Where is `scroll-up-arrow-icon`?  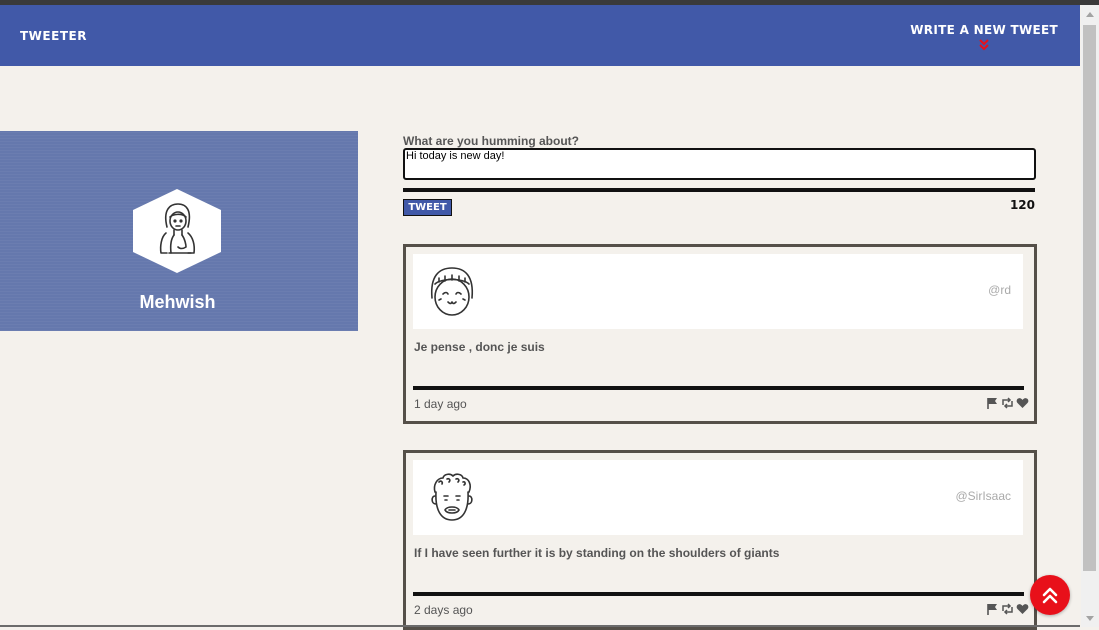 scroll-up-arrow-icon is located at coordinates (1090, 14).